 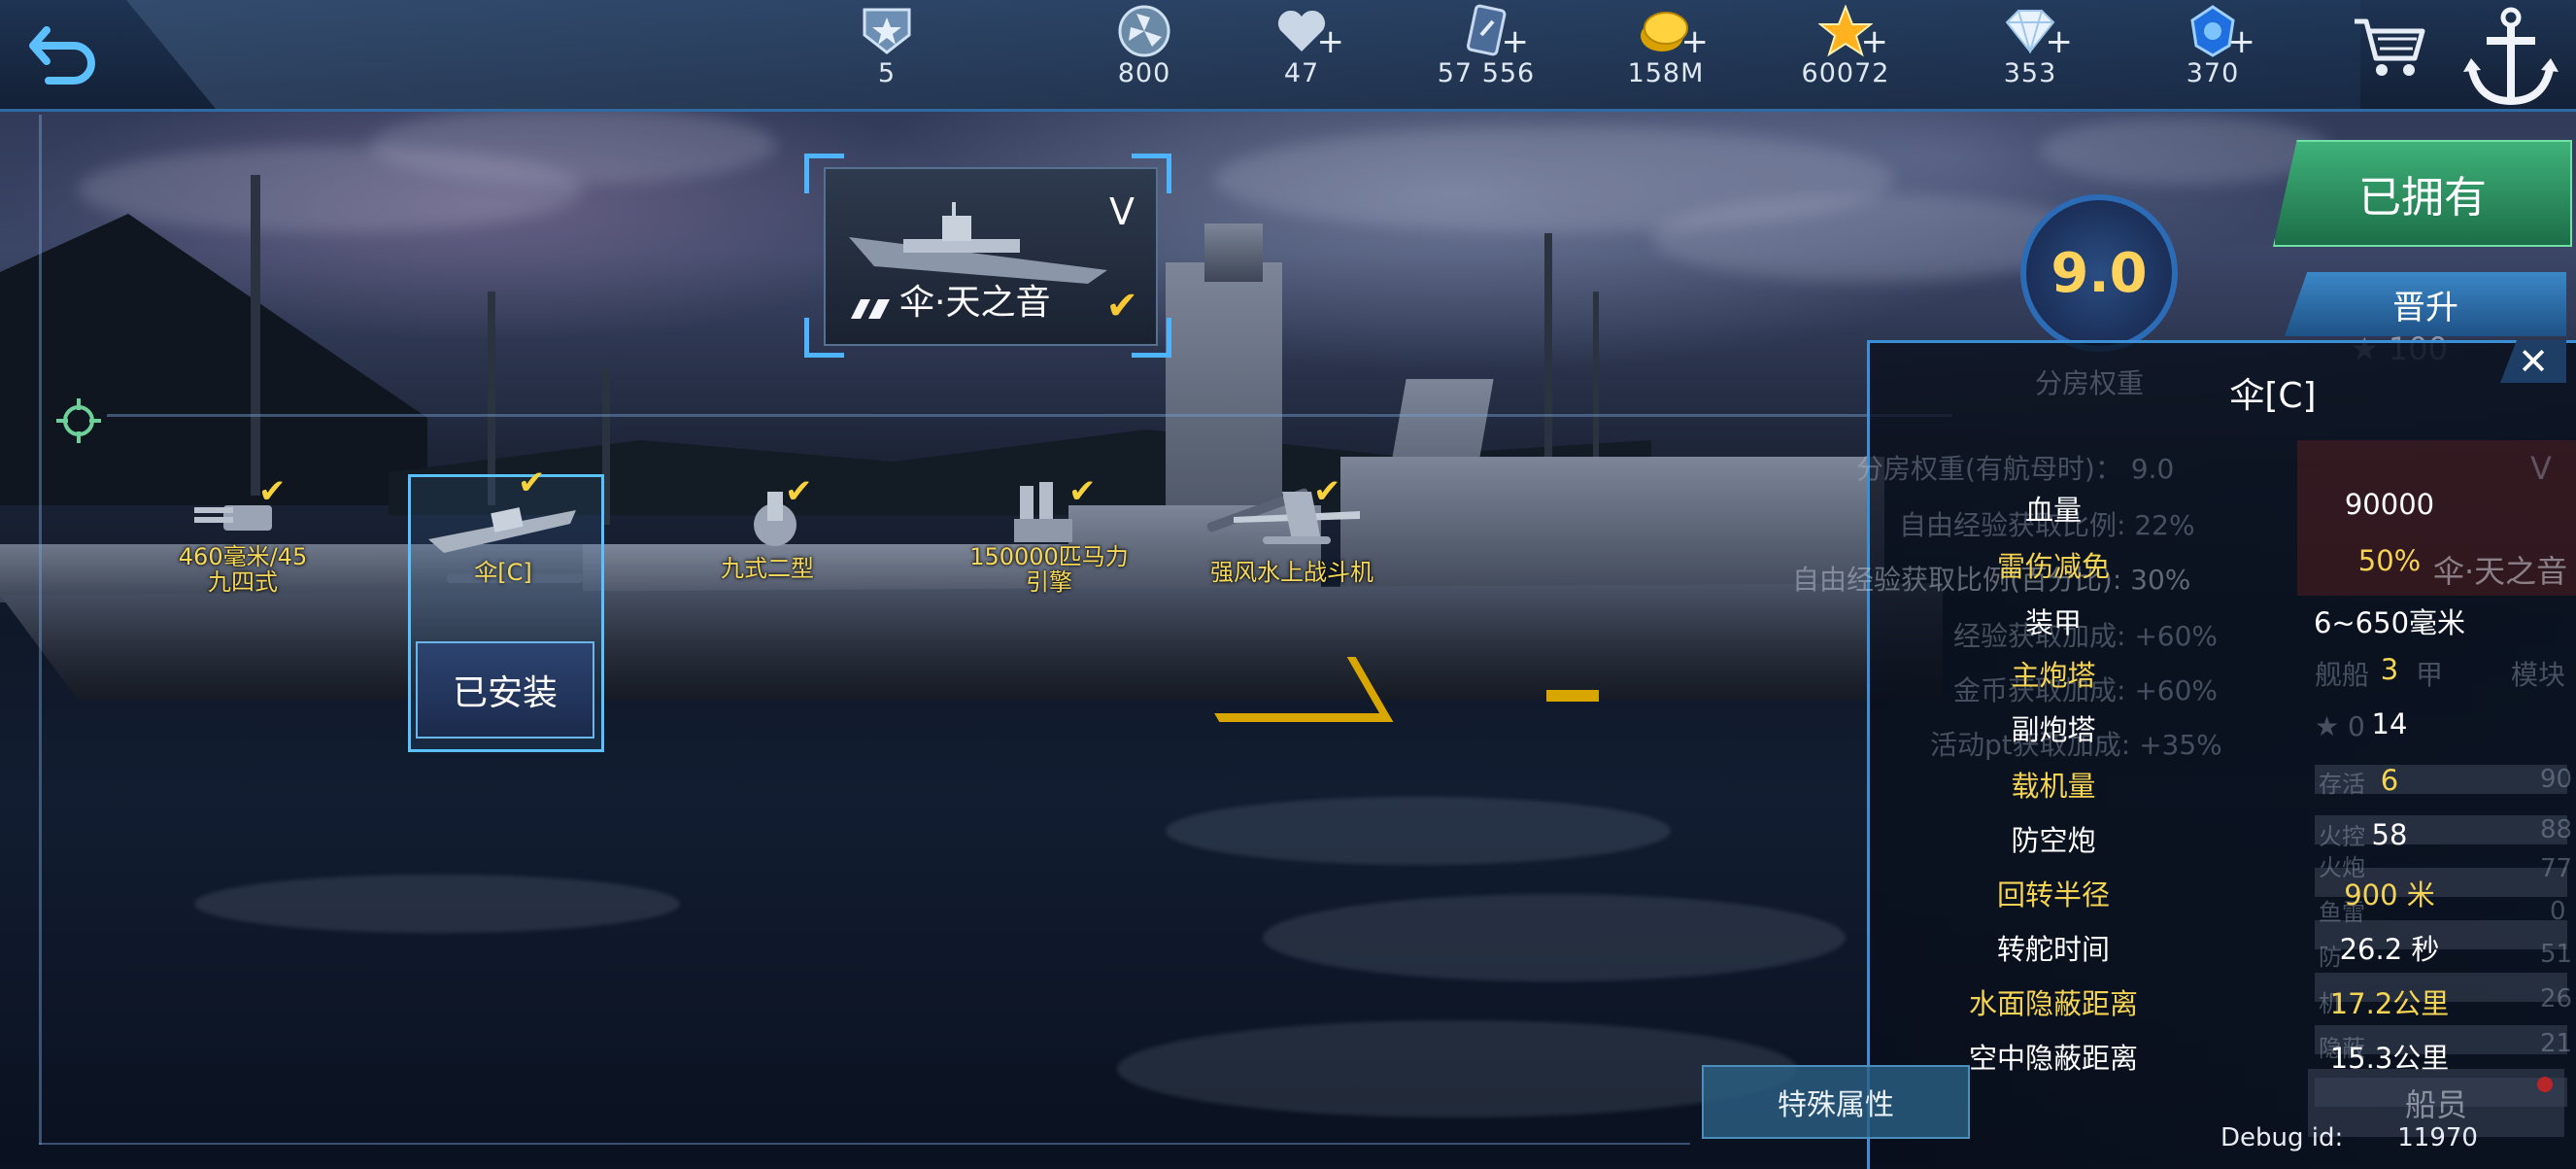 I want to click on add-stars-icon: +, so click(x=1875, y=41).